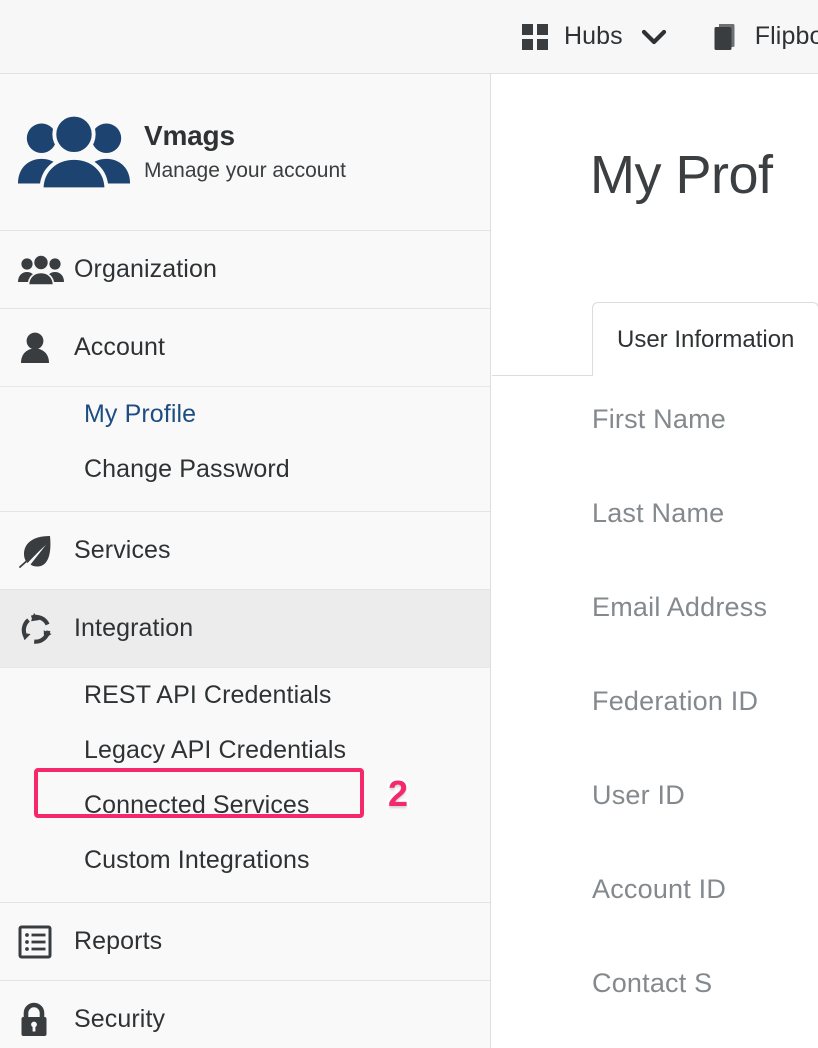  What do you see at coordinates (208, 695) in the screenshot?
I see `sidebar-label-rest-api-credentials: REST API Credentials` at bounding box center [208, 695].